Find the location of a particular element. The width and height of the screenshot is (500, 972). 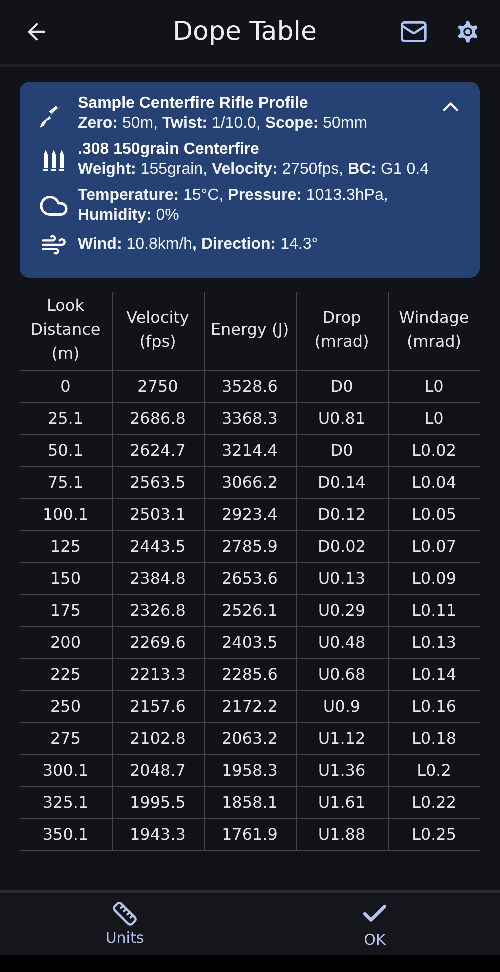

table-cell: 2923.4 is located at coordinates (250, 514).